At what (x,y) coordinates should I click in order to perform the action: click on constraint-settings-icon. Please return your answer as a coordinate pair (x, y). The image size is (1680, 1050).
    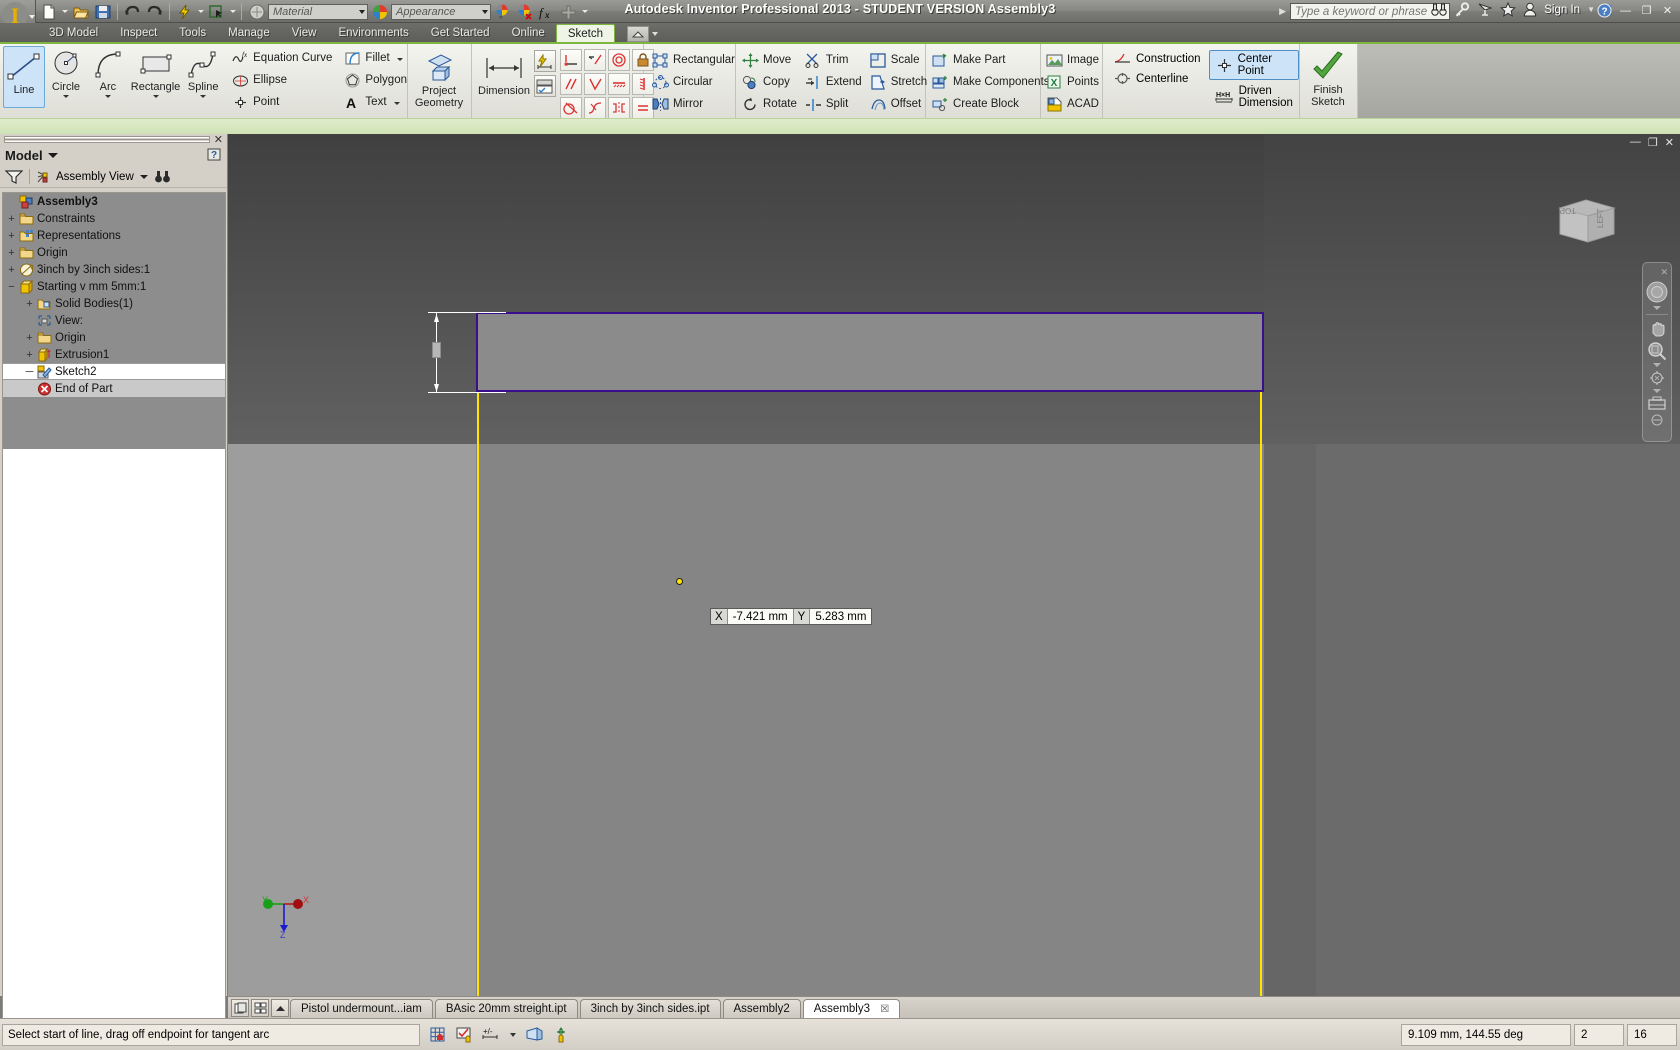
    Looking at the image, I should click on (544, 86).